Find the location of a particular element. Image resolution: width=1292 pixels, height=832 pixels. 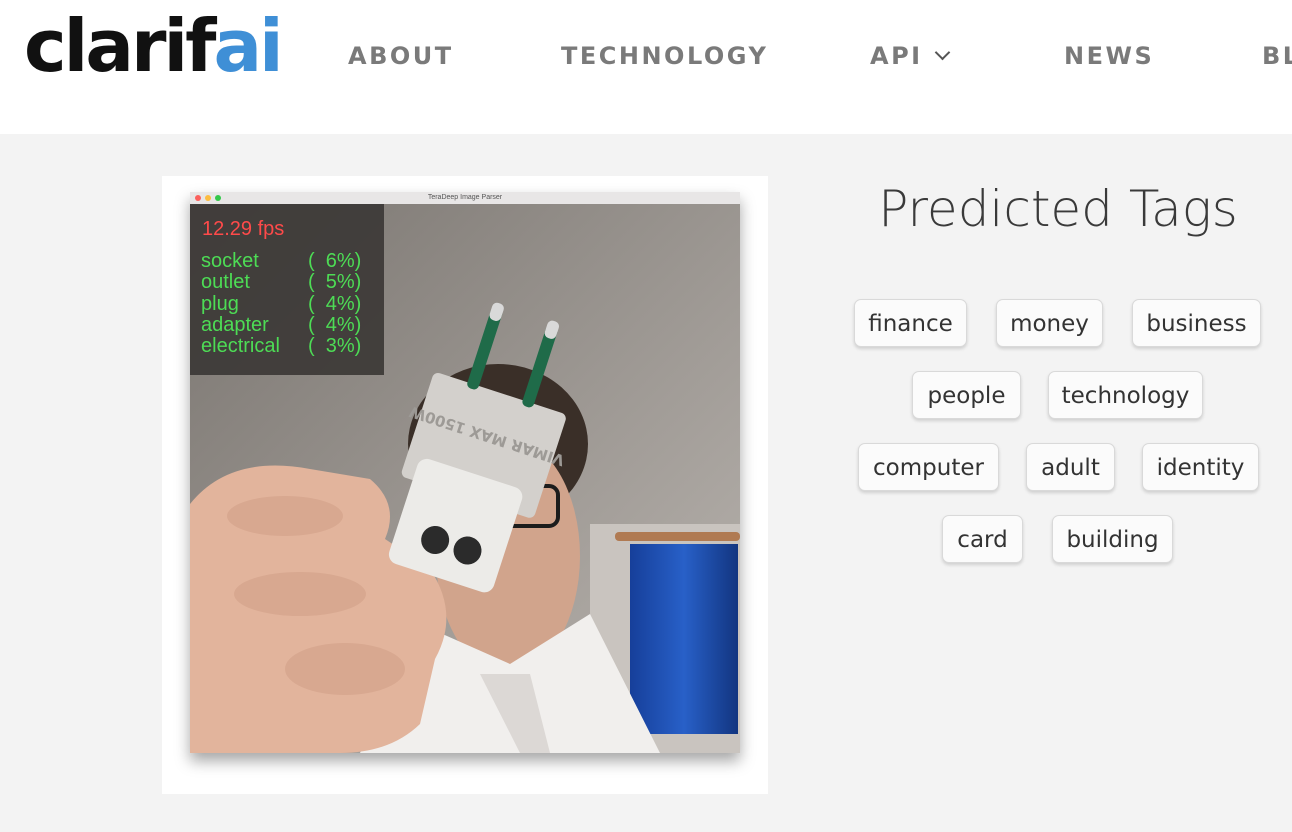

prediction-pct: ( 6%) is located at coordinates (335, 261).